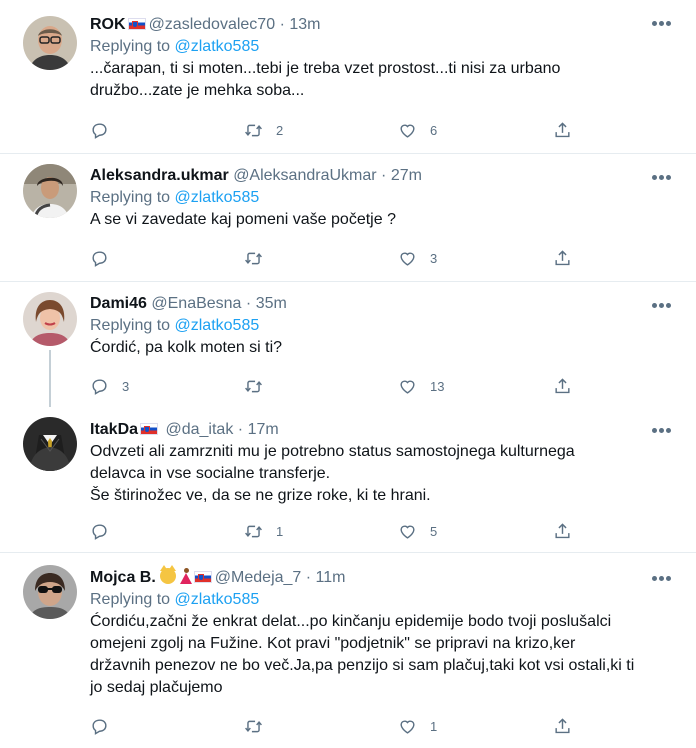 Image resolution: width=696 pixels, height=748 pixels. Describe the element at coordinates (123, 577) in the screenshot. I see `display-name: Mojca B.` at that location.